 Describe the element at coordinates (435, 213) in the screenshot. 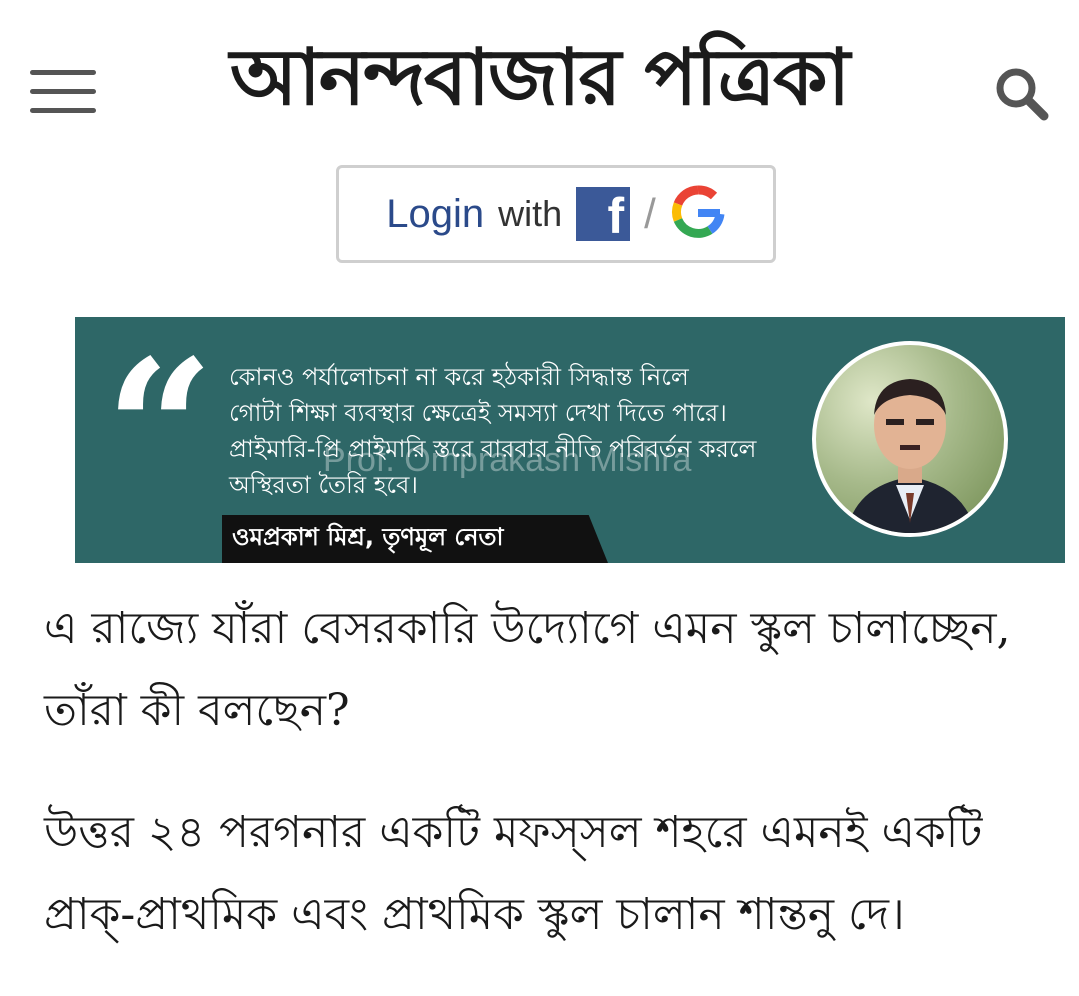

I see `login-label: Login` at that location.